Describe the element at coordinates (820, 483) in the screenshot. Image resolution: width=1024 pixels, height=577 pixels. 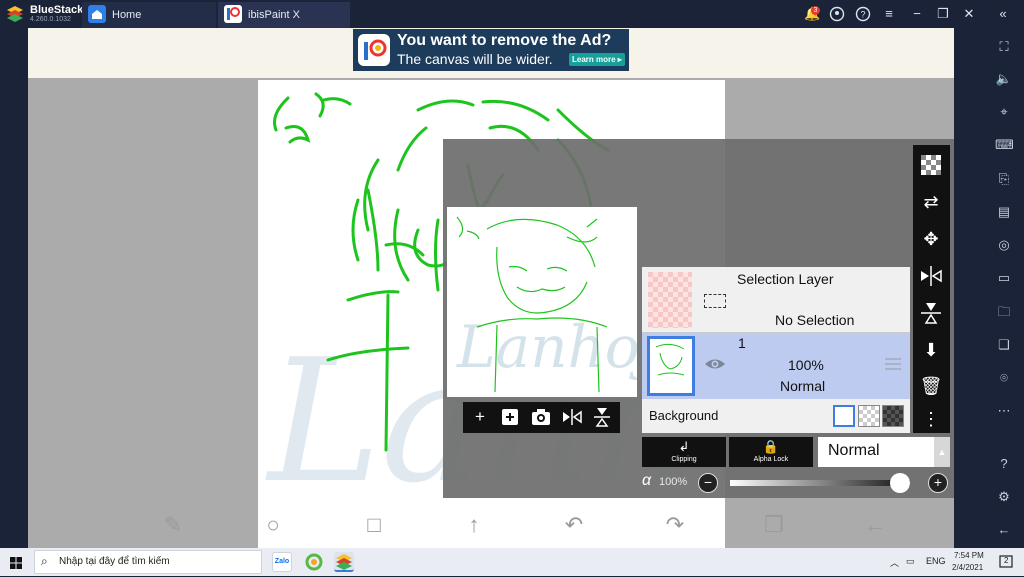
I see `opacity-slider-track` at that location.